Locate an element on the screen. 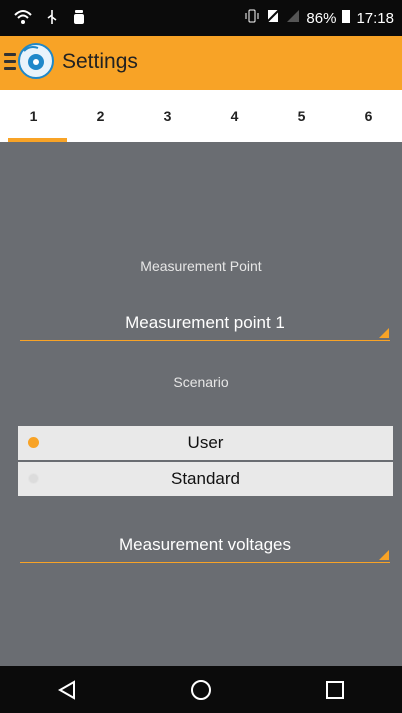 This screenshot has height=713, width=402. menu-icon is located at coordinates (10, 62).